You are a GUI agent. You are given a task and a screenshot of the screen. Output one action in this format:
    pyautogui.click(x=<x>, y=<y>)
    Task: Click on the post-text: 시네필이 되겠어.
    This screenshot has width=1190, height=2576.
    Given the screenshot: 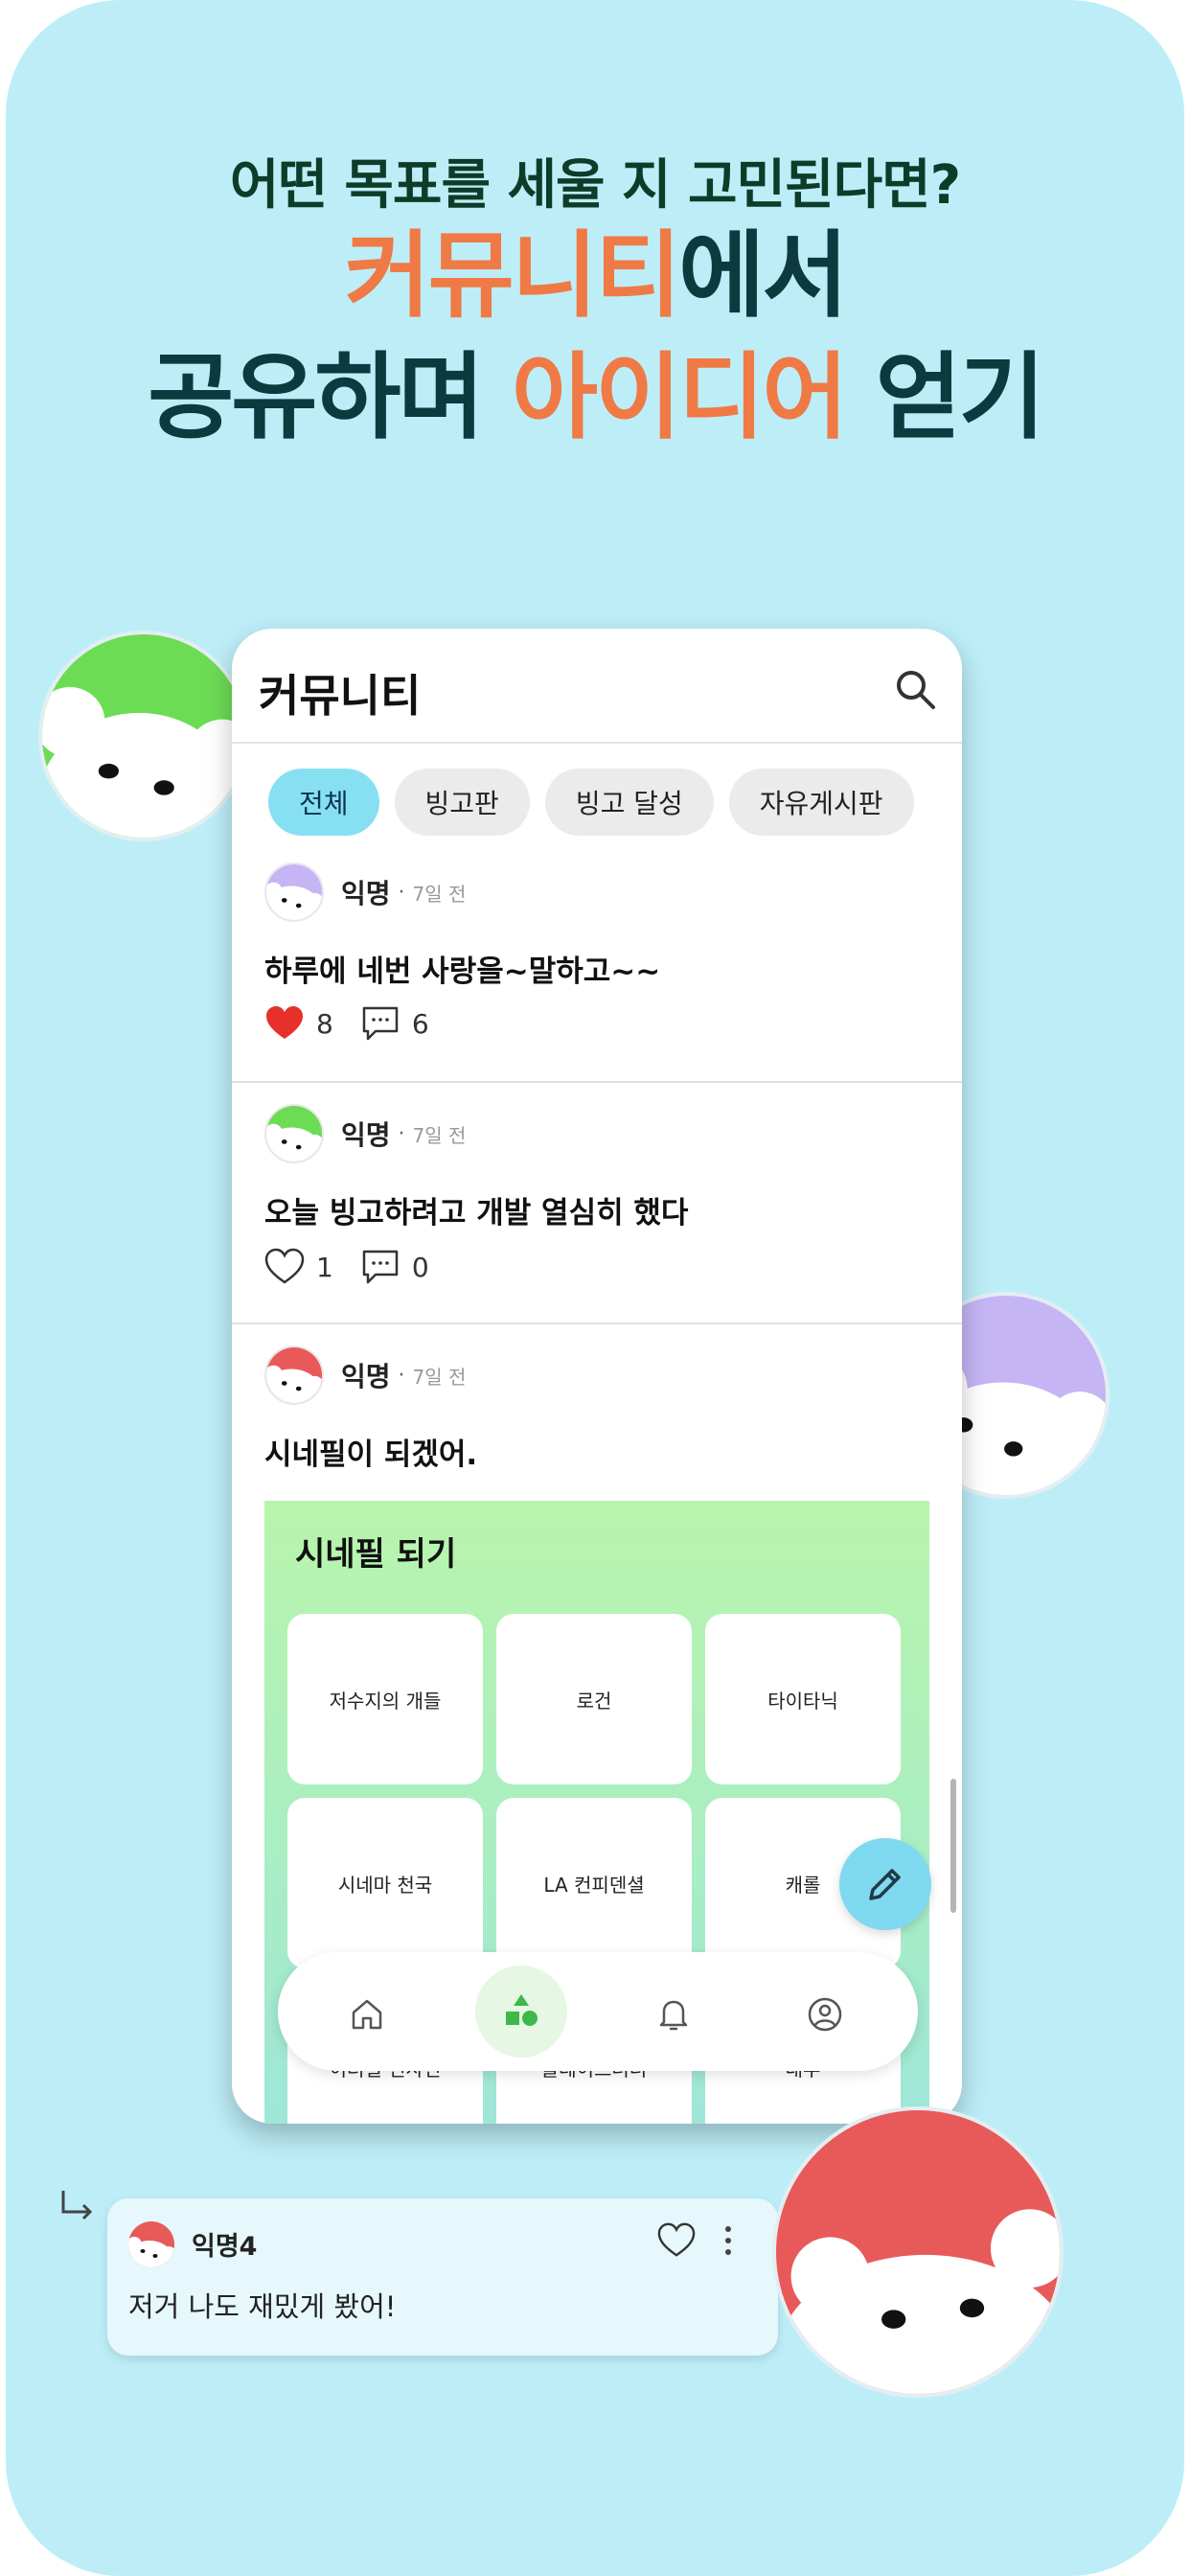 What is the action you would take?
    pyautogui.click(x=371, y=1455)
    